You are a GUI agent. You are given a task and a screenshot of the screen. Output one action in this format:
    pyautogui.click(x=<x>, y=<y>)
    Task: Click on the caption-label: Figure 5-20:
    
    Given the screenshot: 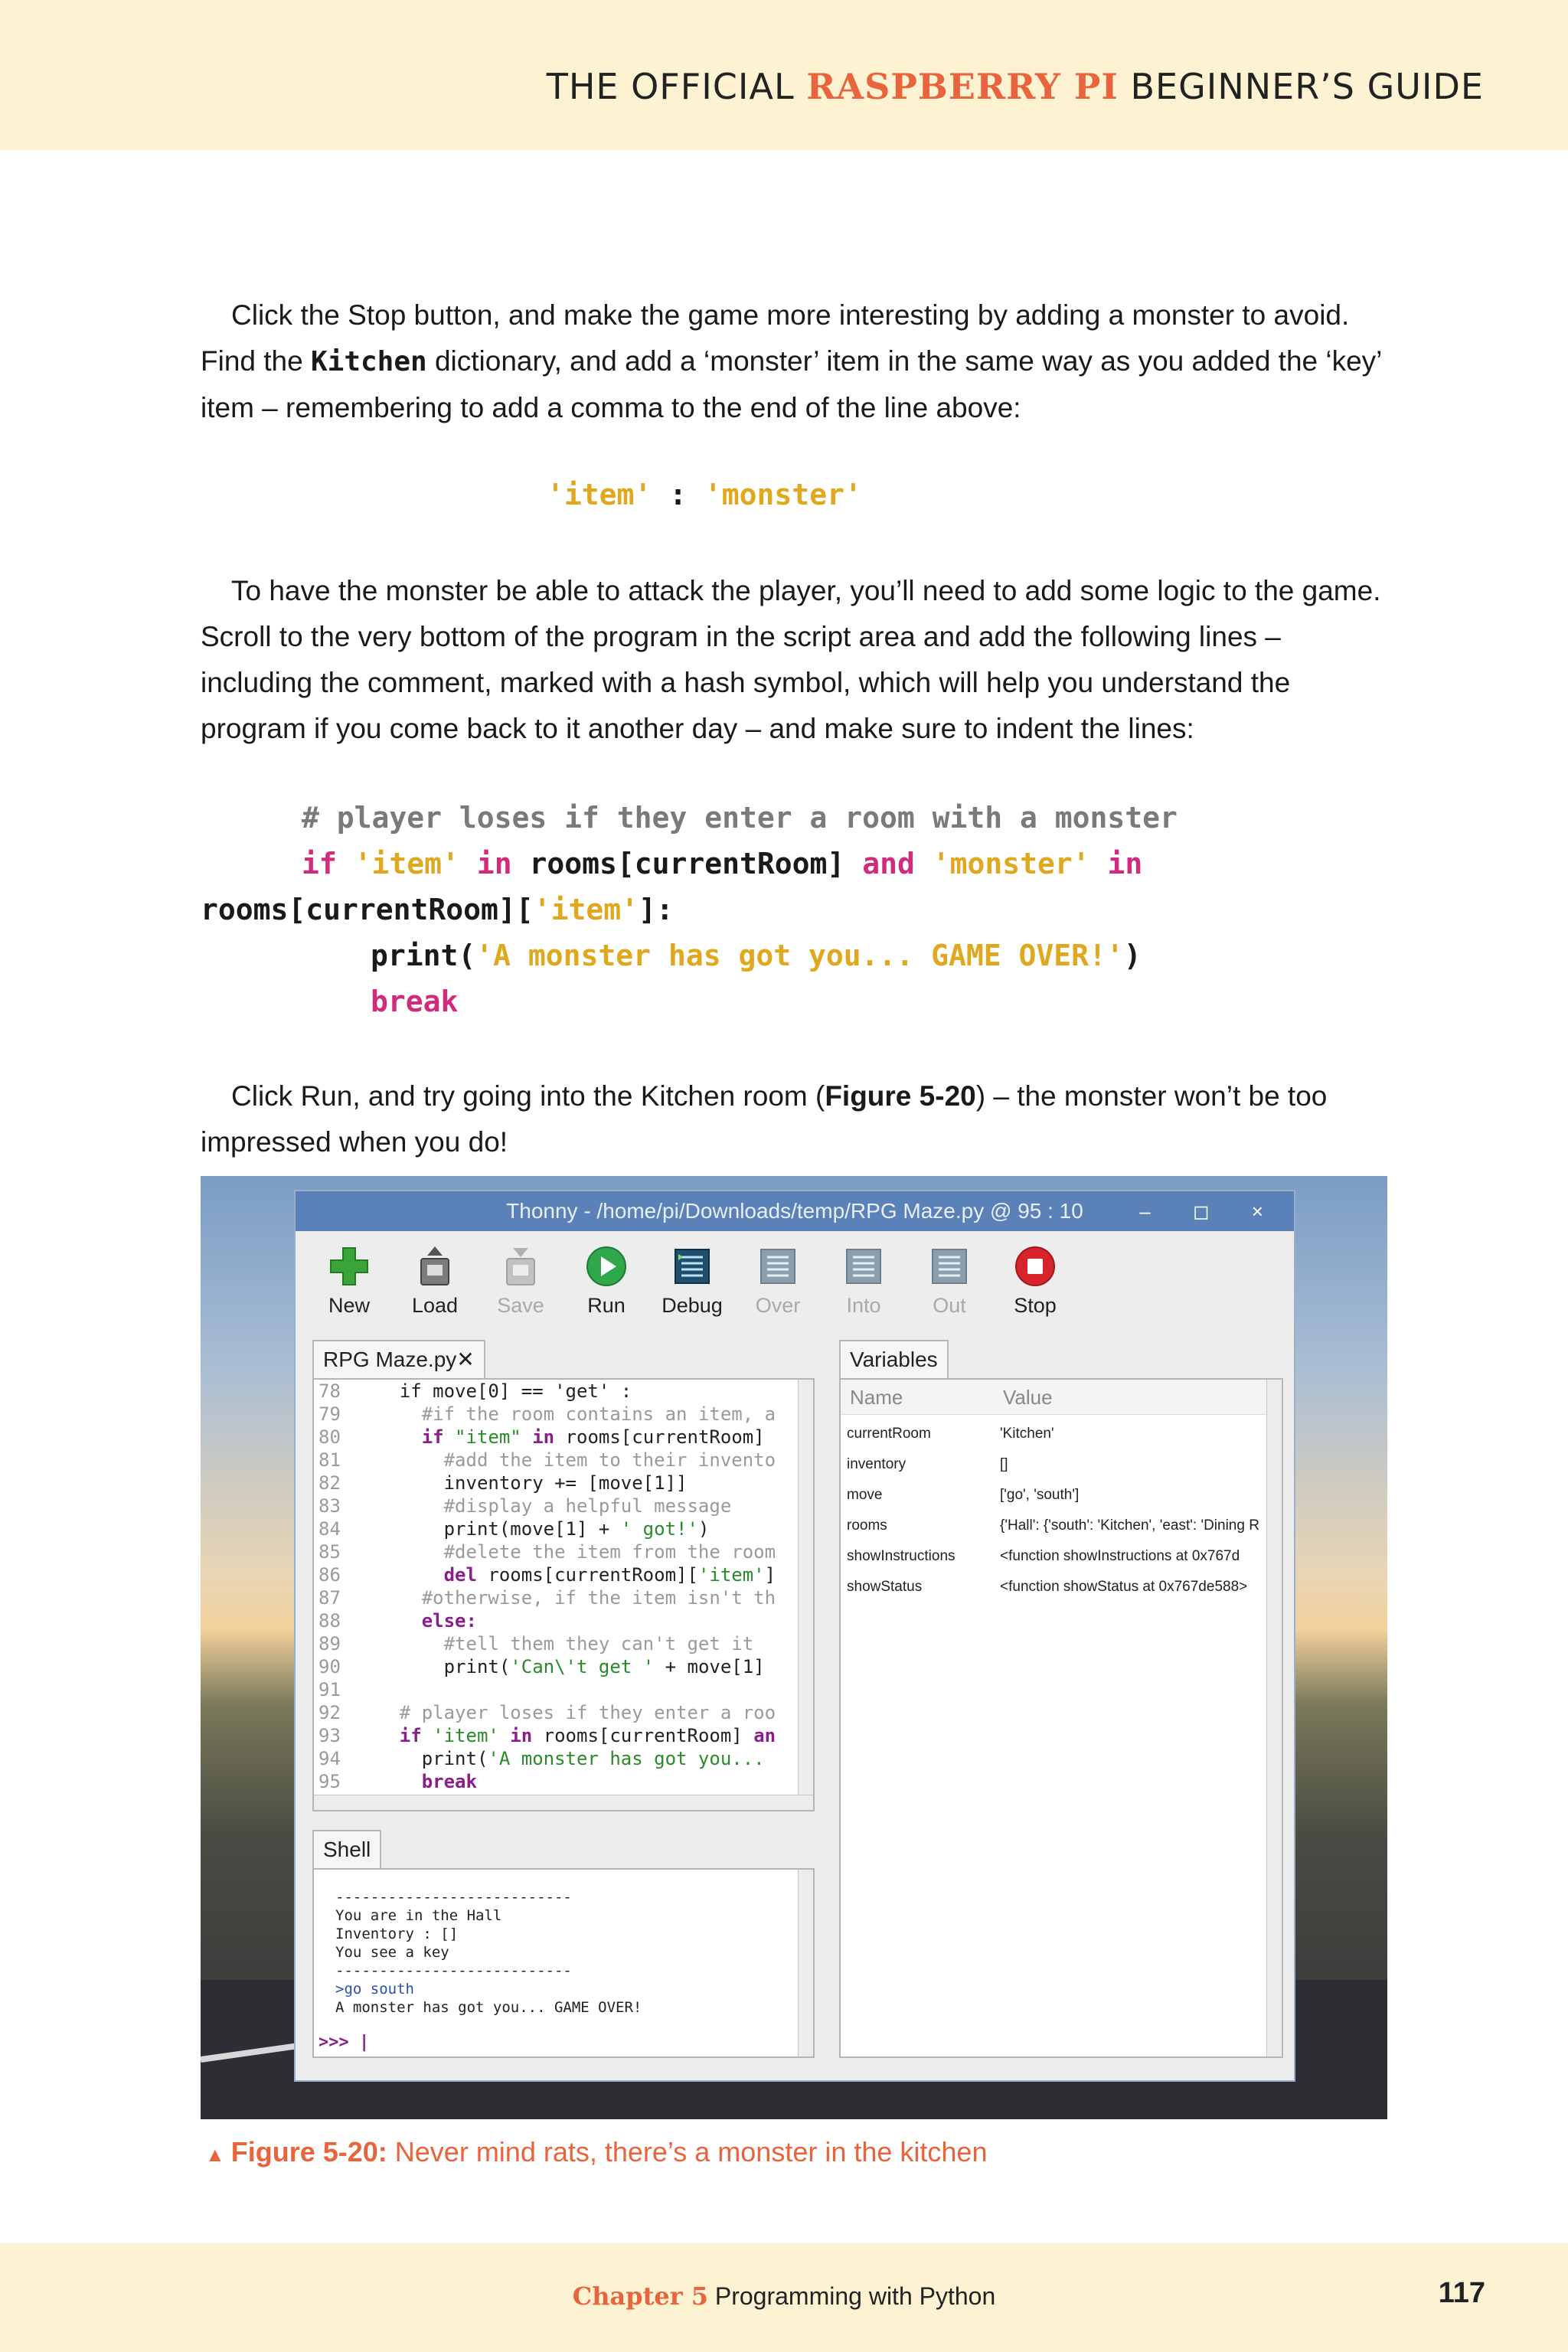 What is the action you would take?
    pyautogui.click(x=308, y=2151)
    